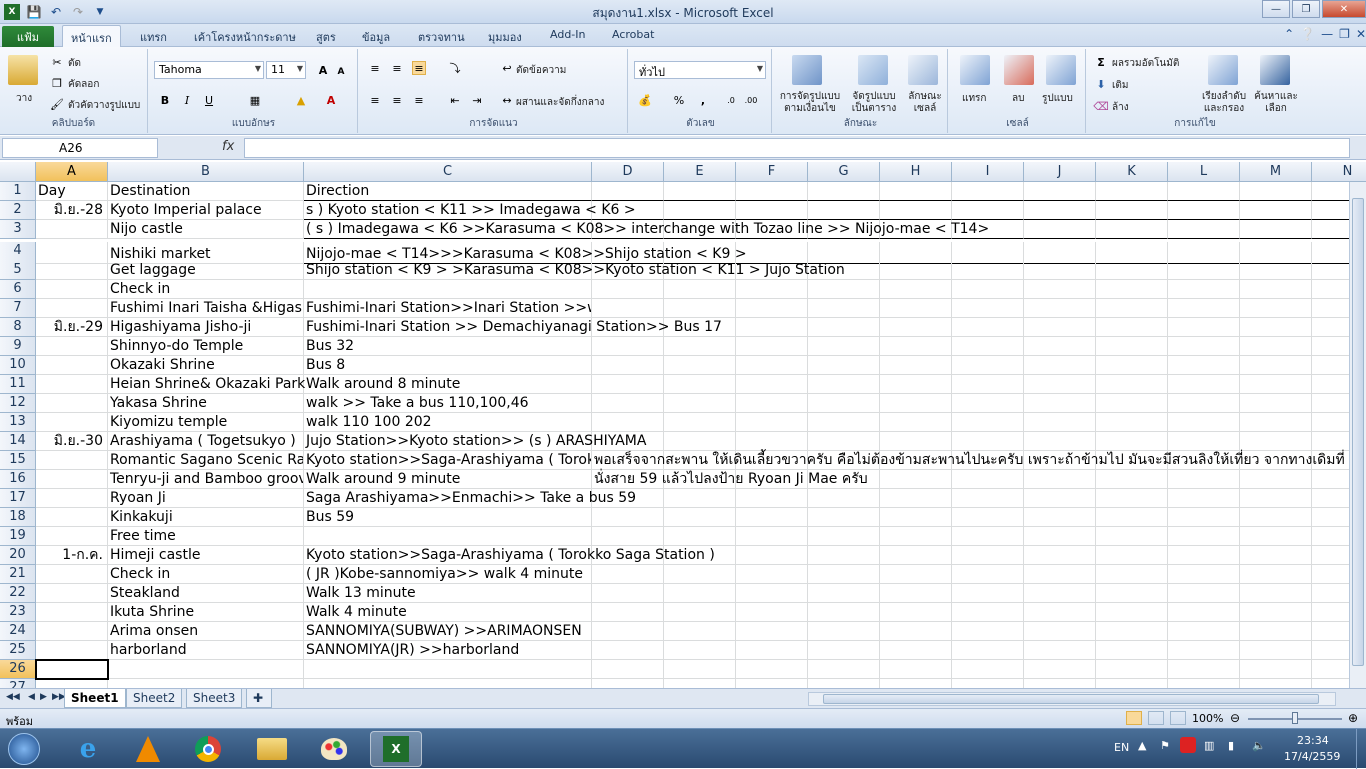 This screenshot has height=769, width=1366. What do you see at coordinates (1276, 229) in the screenshot?
I see `cell-m3` at bounding box center [1276, 229].